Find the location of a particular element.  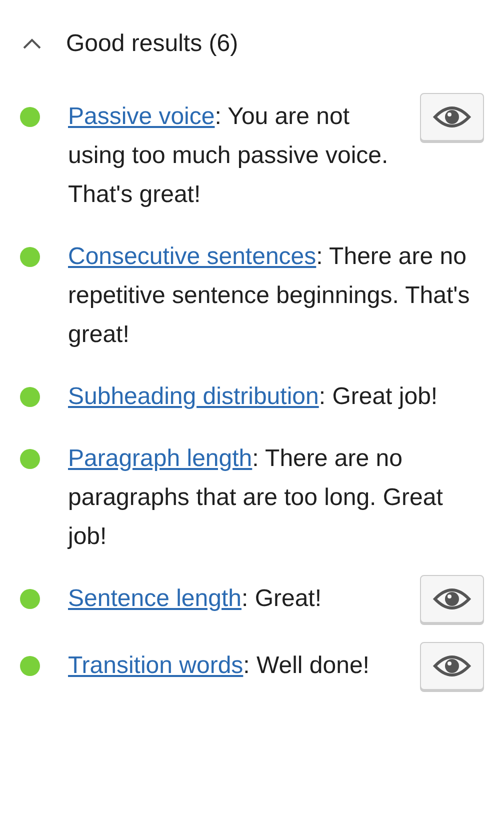

result-text: Transition words: Well done! is located at coordinates (219, 666).